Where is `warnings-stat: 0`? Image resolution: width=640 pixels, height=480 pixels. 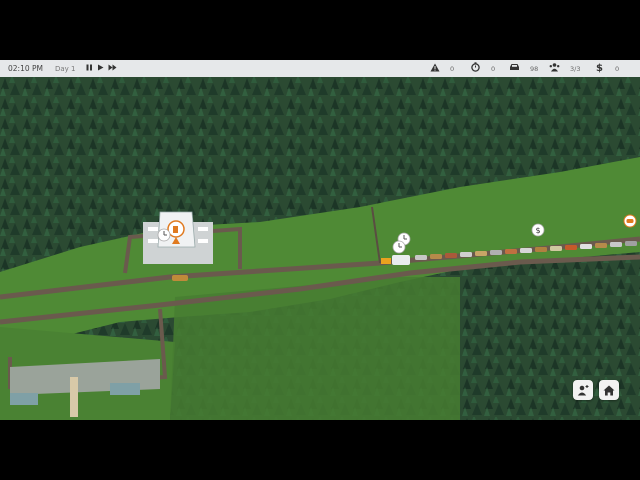
warnings-stat: 0 is located at coordinates (442, 68).